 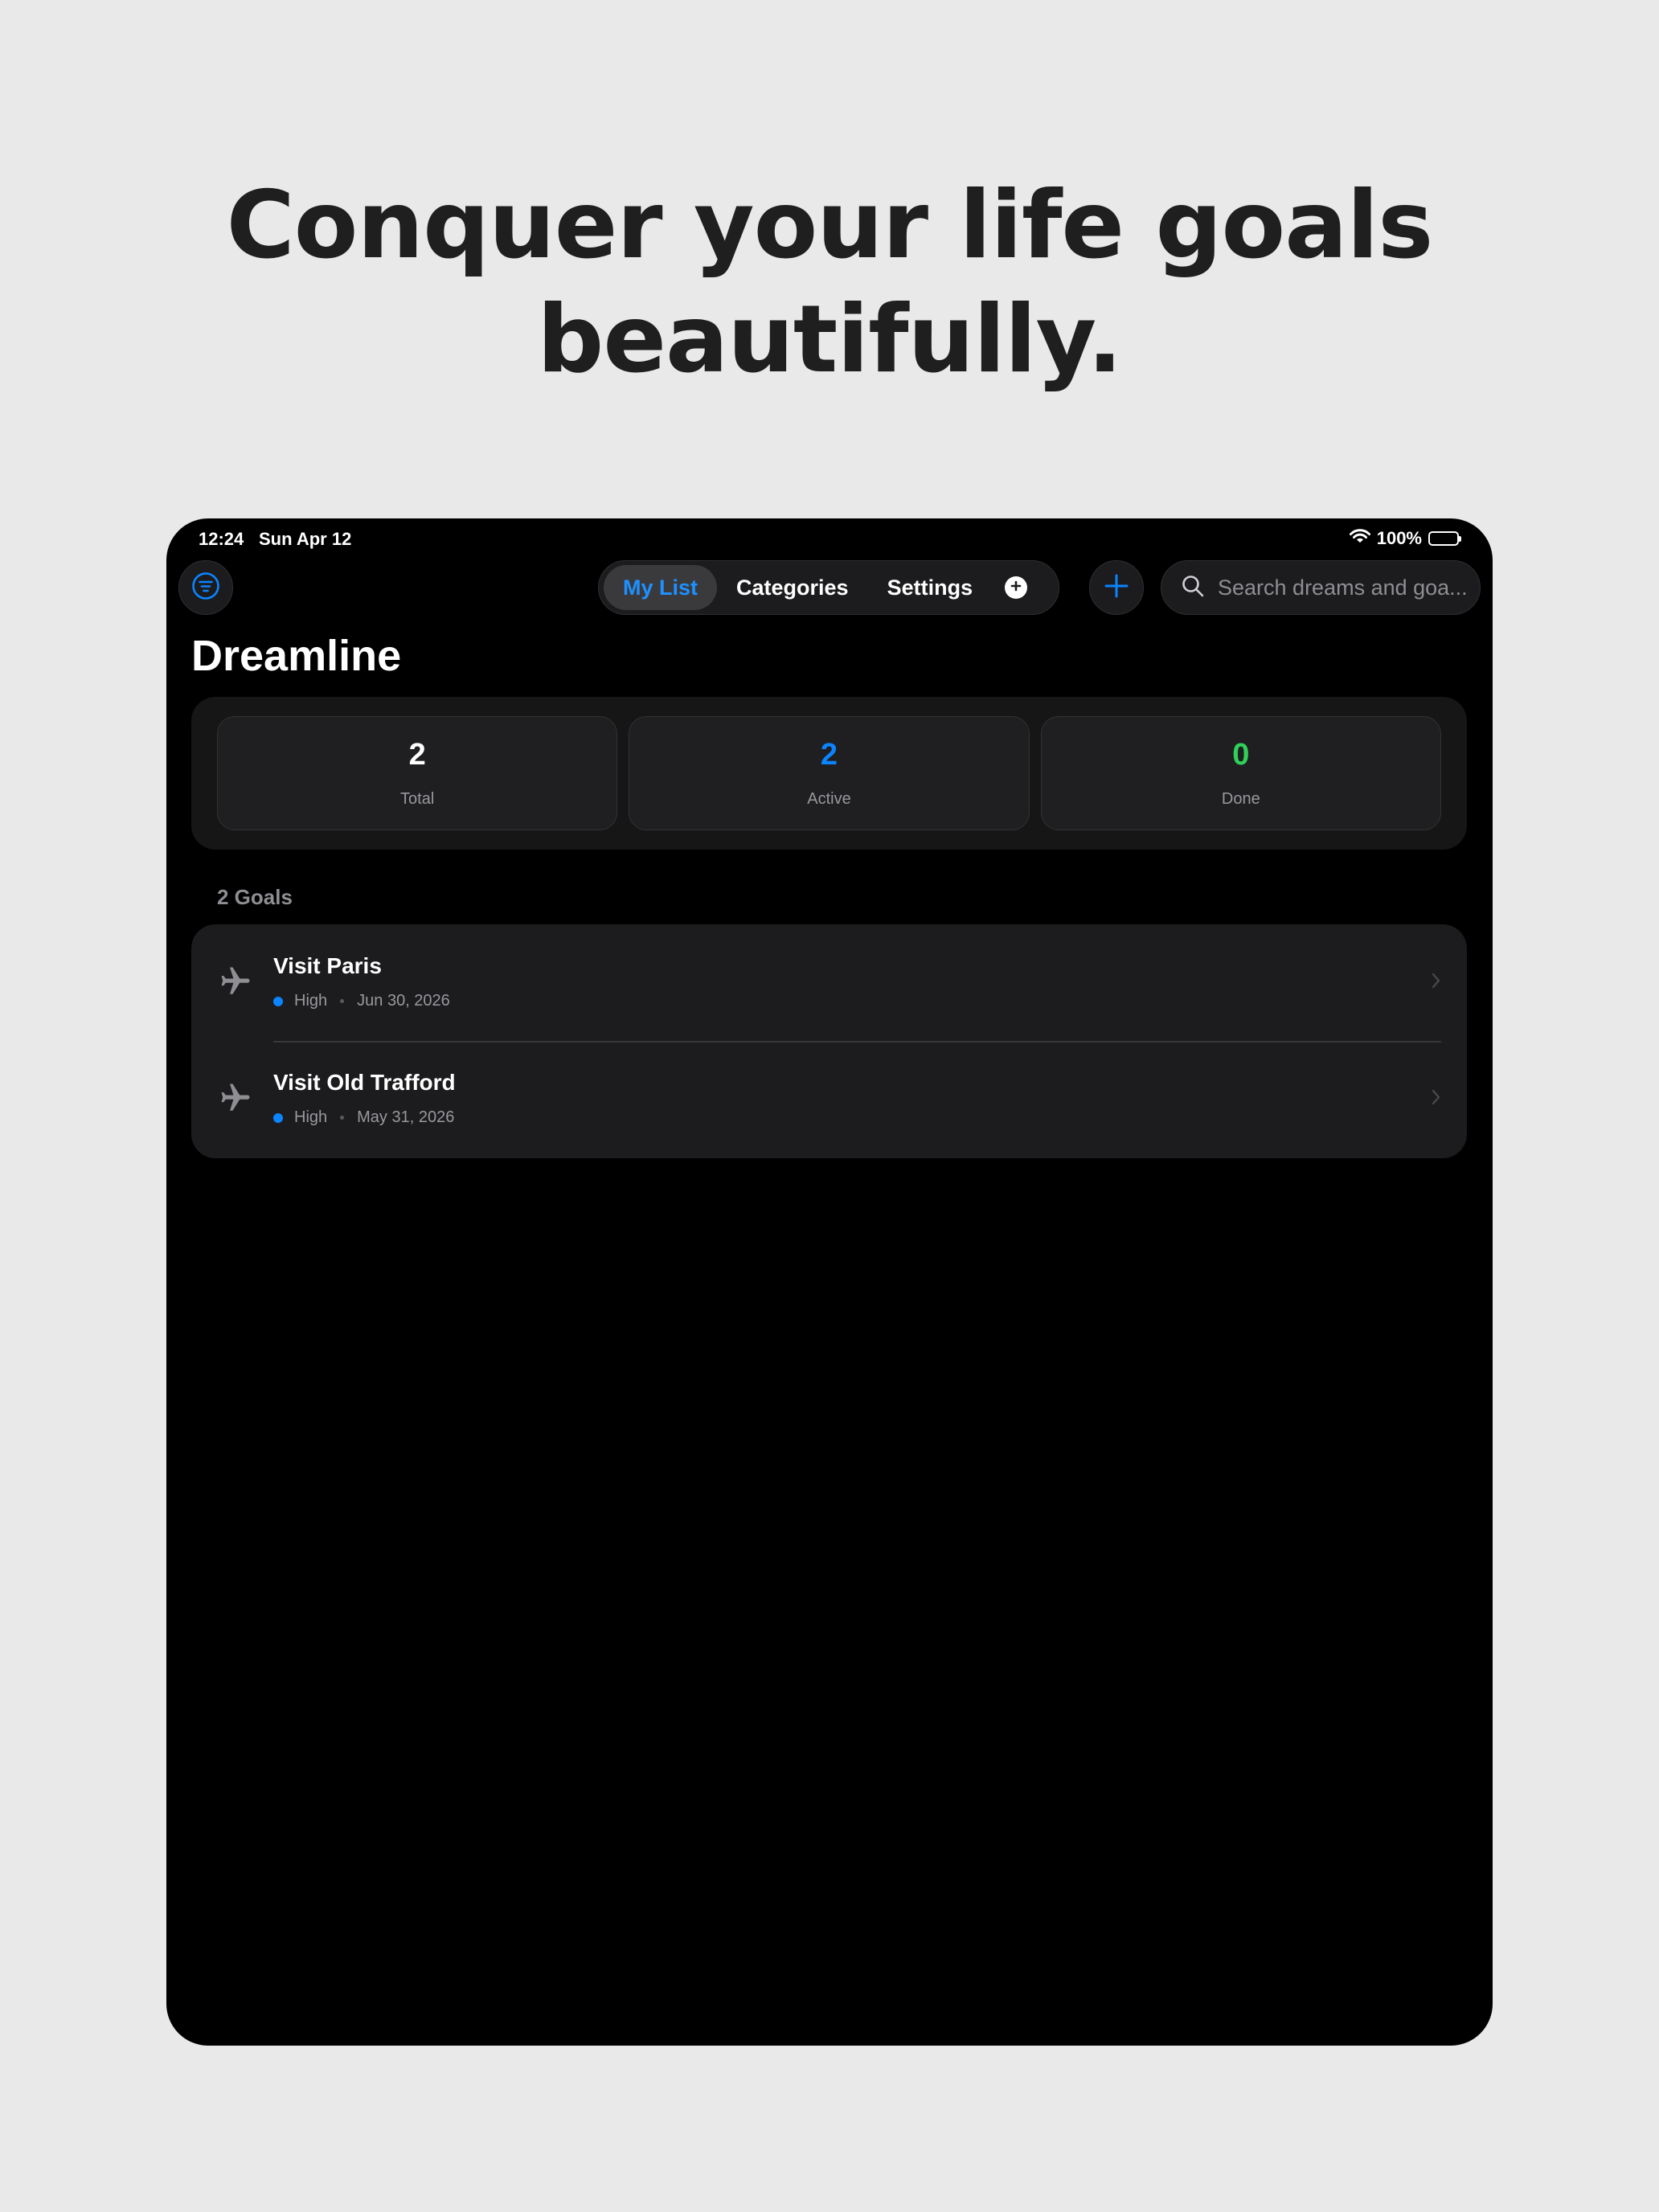 I want to click on search-bar, so click(x=1321, y=587).